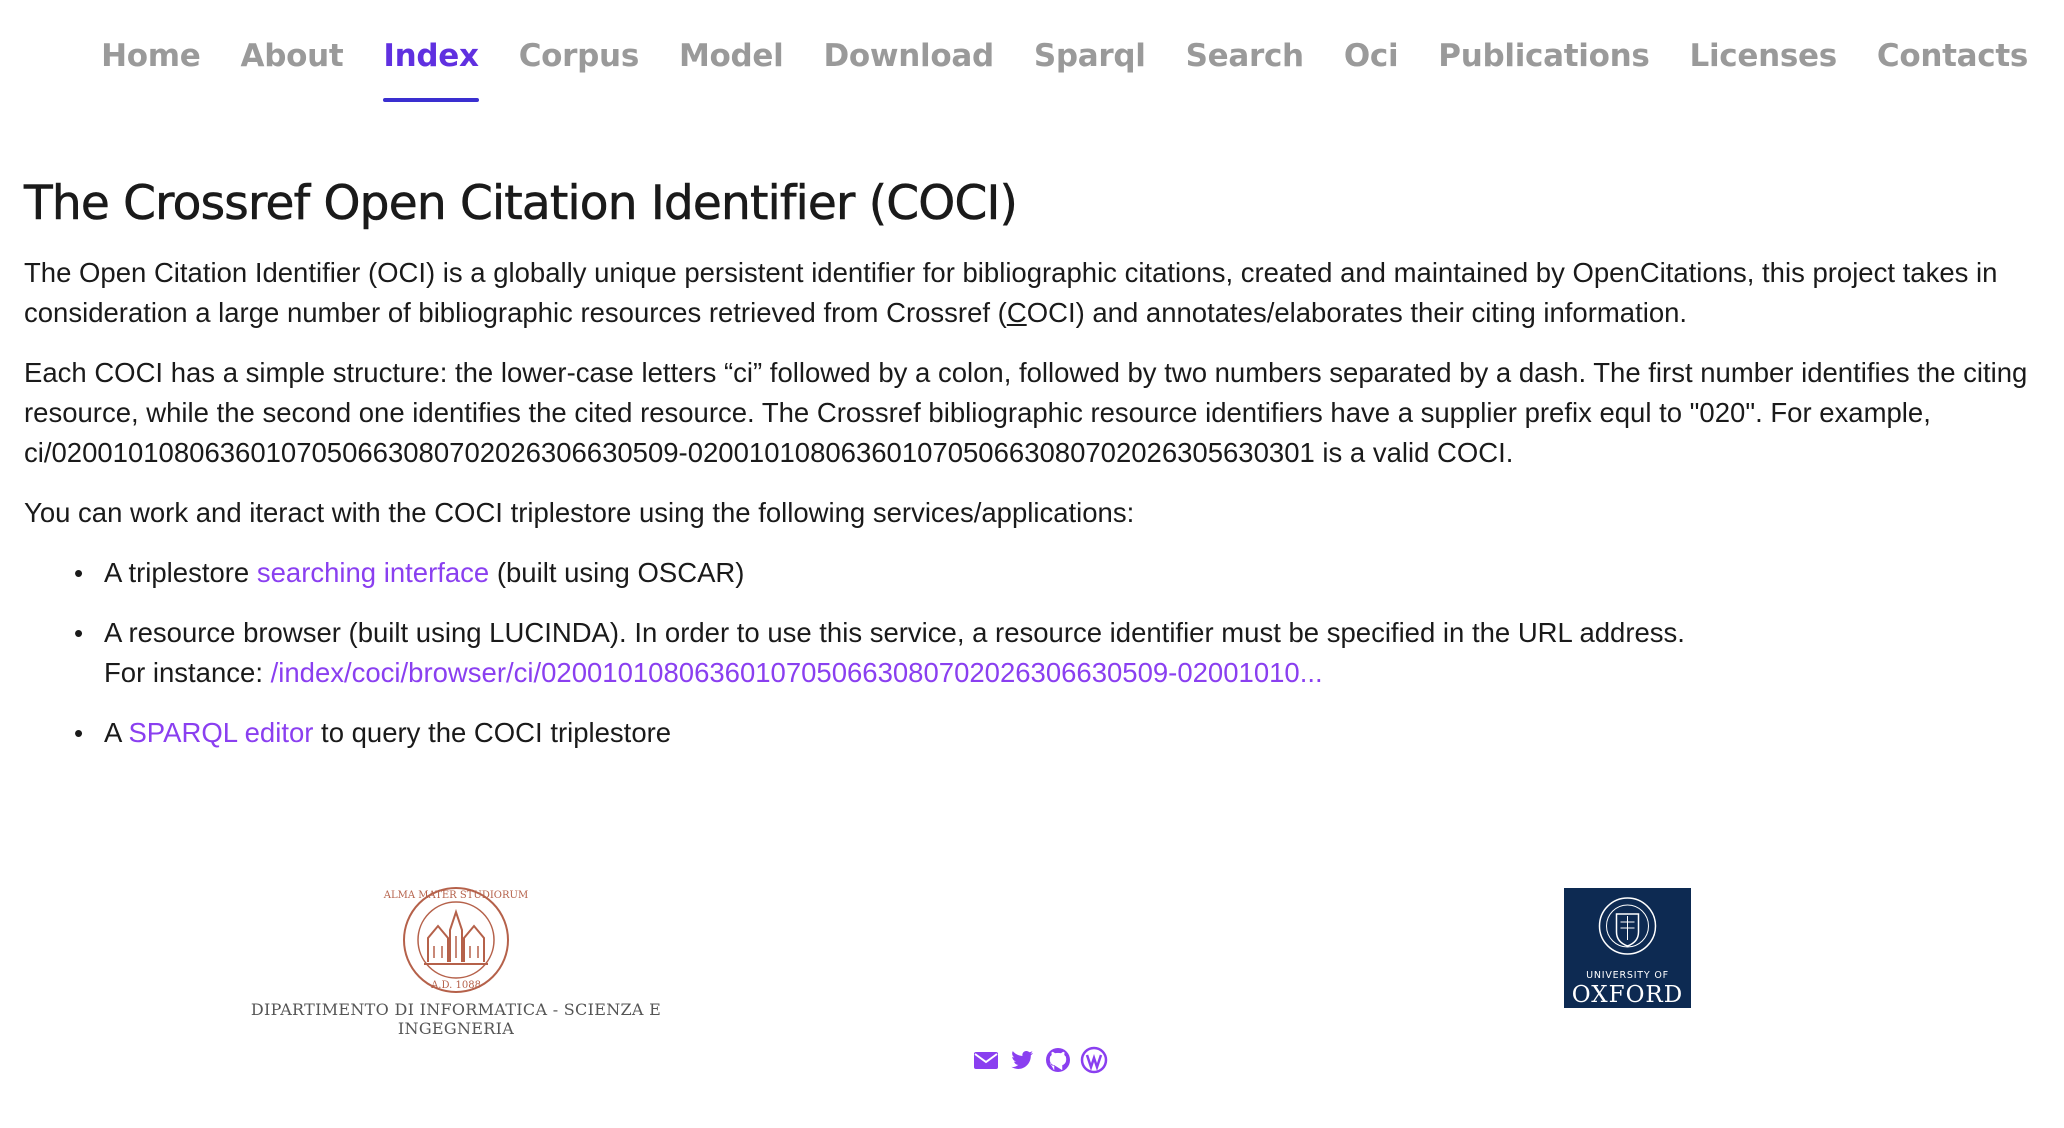  What do you see at coordinates (1058, 1060) in the screenshot?
I see `github-icon` at bounding box center [1058, 1060].